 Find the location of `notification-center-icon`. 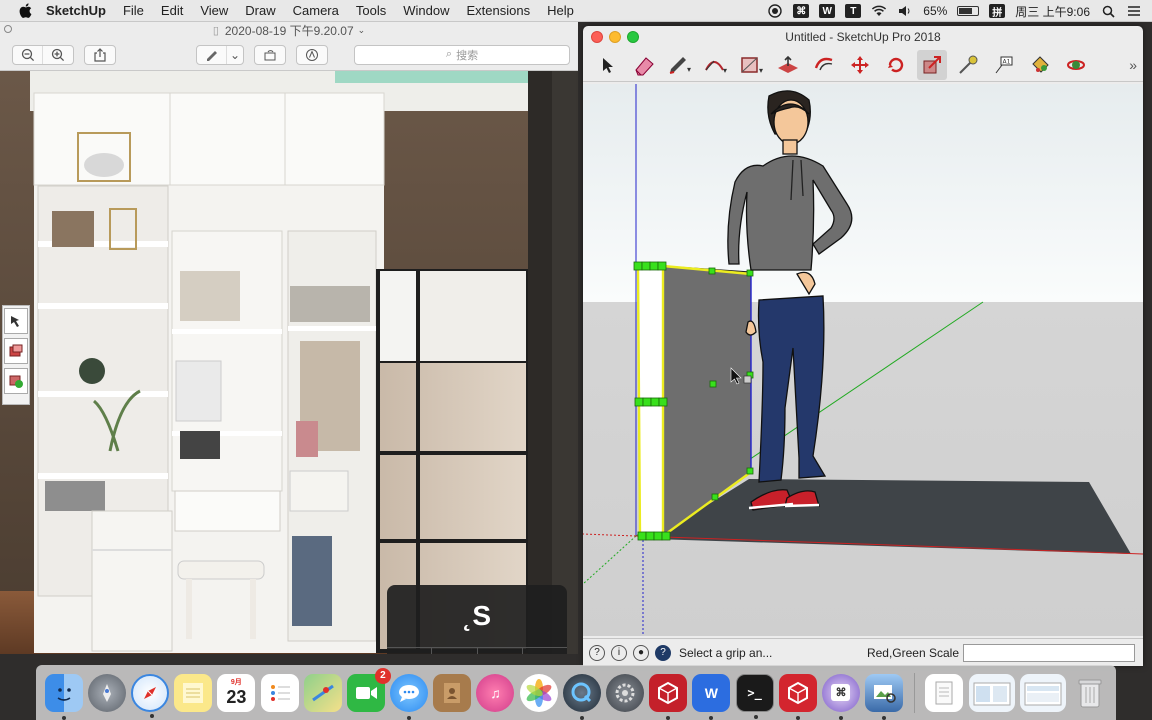

notification-center-icon is located at coordinates (1134, 11).